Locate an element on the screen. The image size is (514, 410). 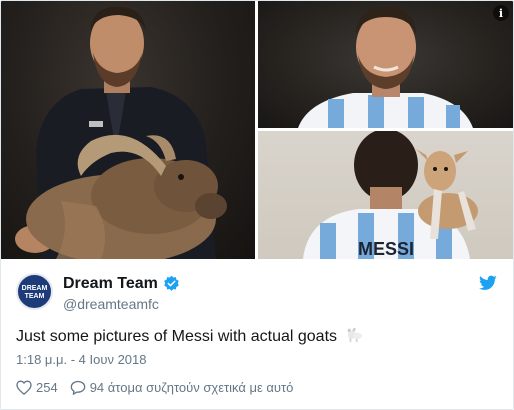
timestamp: 1:18 μ.μ. - 4 Ιουν 2018 is located at coordinates (81, 359).